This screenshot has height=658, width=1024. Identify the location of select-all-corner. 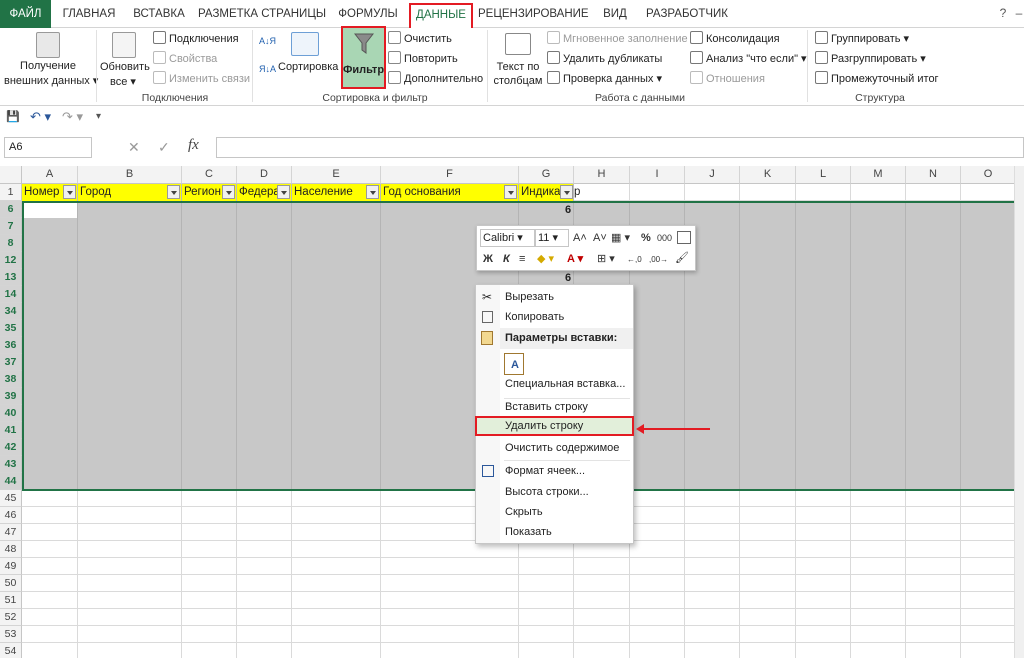
(11, 175).